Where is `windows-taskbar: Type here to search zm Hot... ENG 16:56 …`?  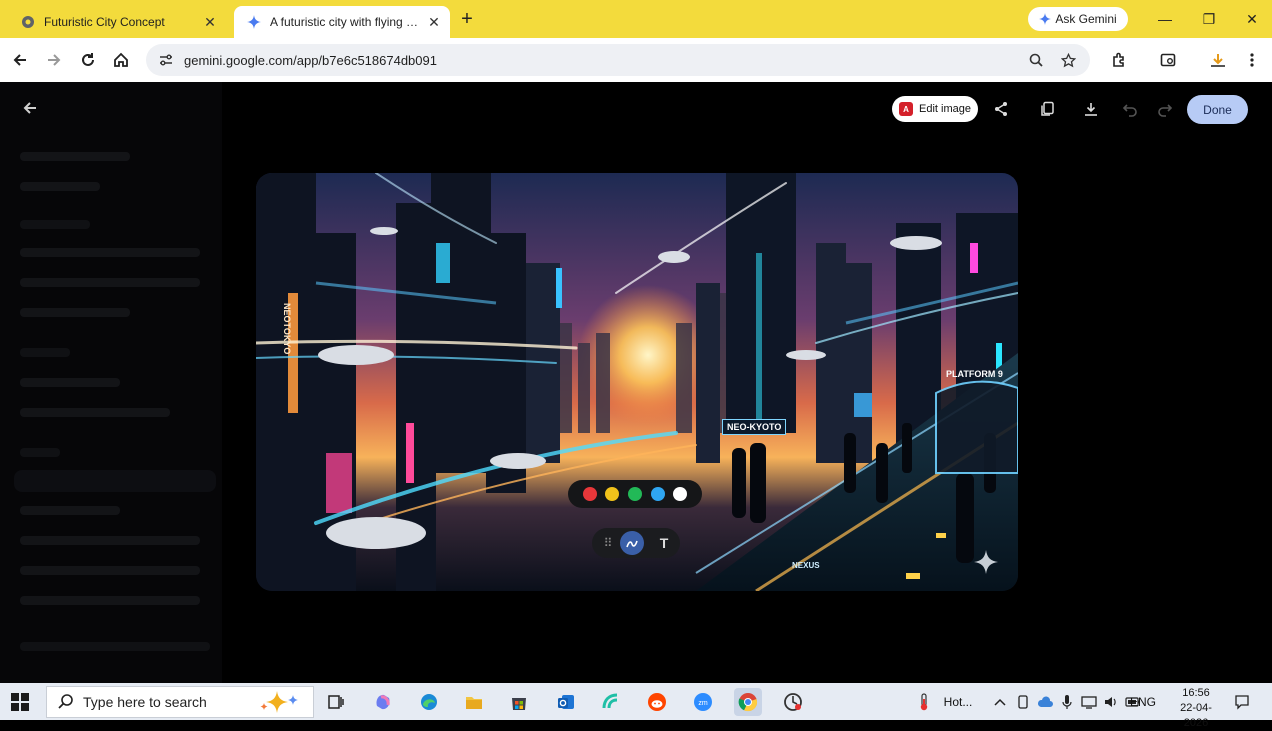 windows-taskbar: Type here to search zm Hot... ENG 16:56 … is located at coordinates (636, 706).